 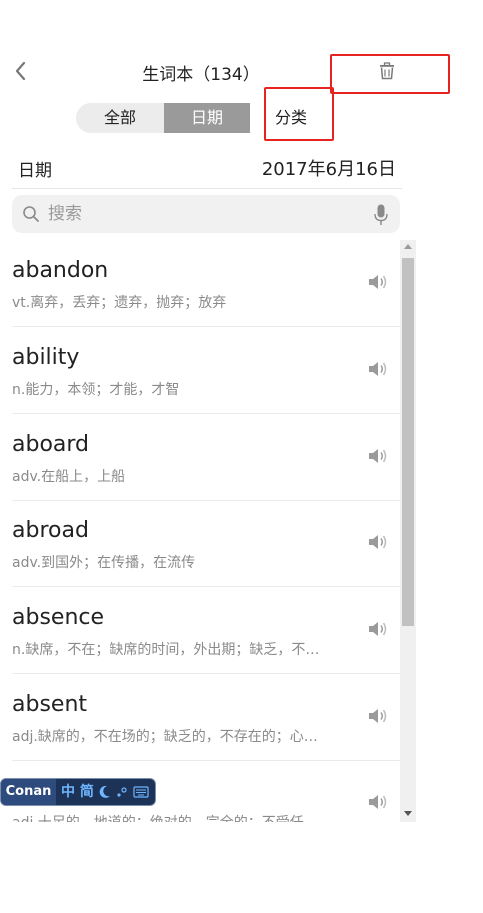 I want to click on search-input, so click(x=208, y=214).